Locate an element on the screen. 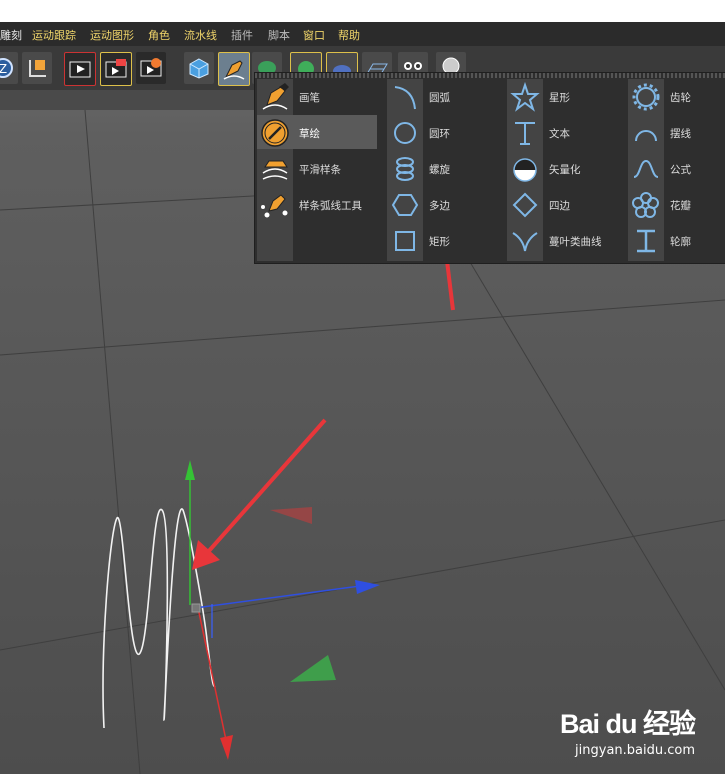  helix-label: 螺旋 is located at coordinates (439, 170).